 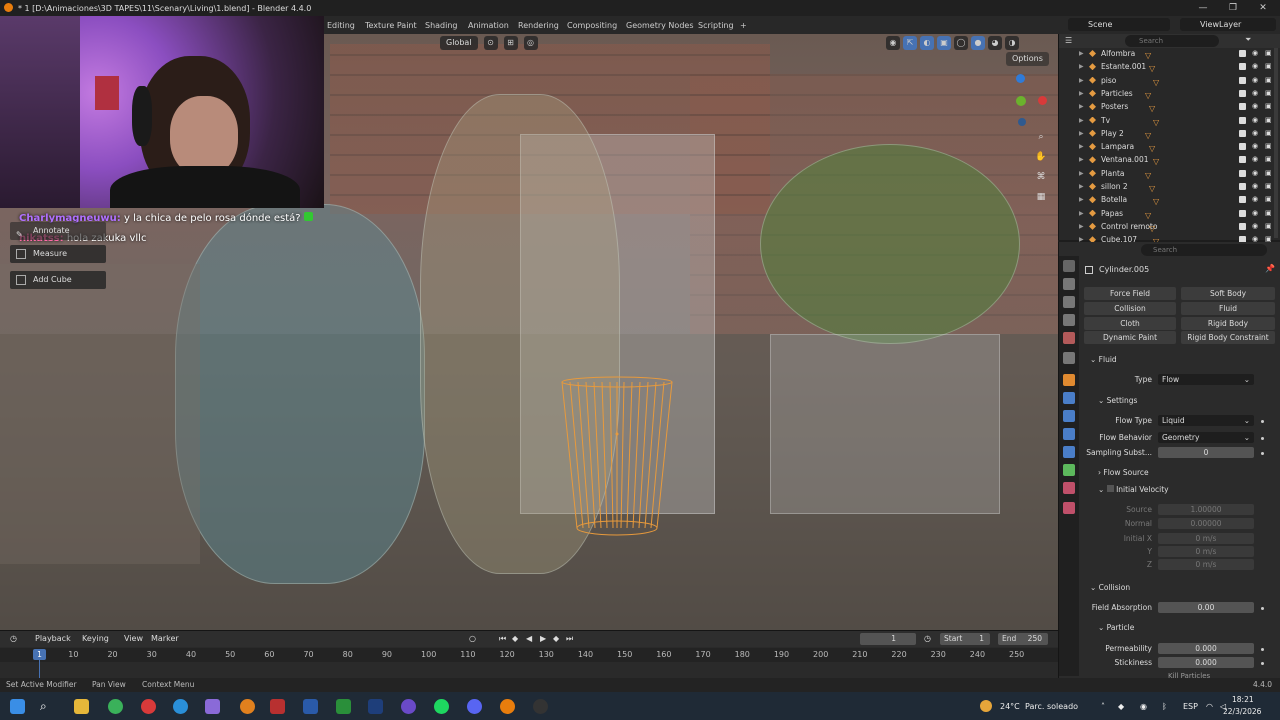 I want to click on wireframe-shading-icon: ◯, so click(x=961, y=43).